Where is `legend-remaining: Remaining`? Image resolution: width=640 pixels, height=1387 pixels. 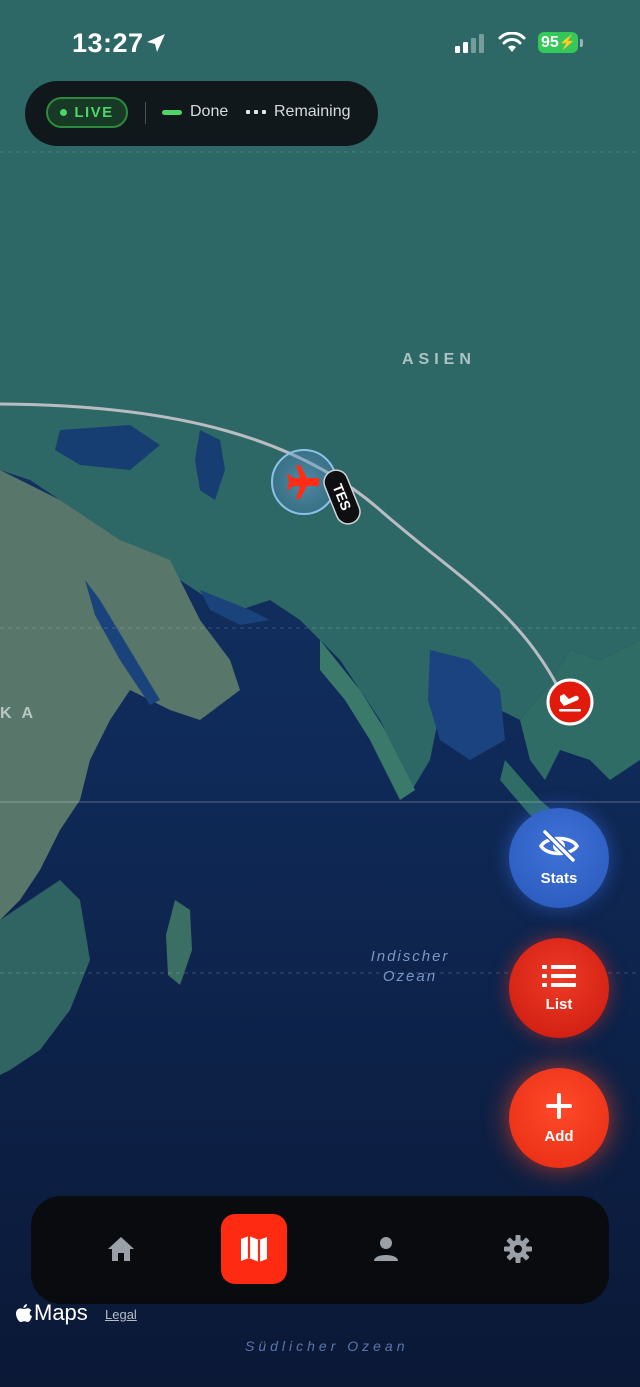 legend-remaining: Remaining is located at coordinates (298, 112).